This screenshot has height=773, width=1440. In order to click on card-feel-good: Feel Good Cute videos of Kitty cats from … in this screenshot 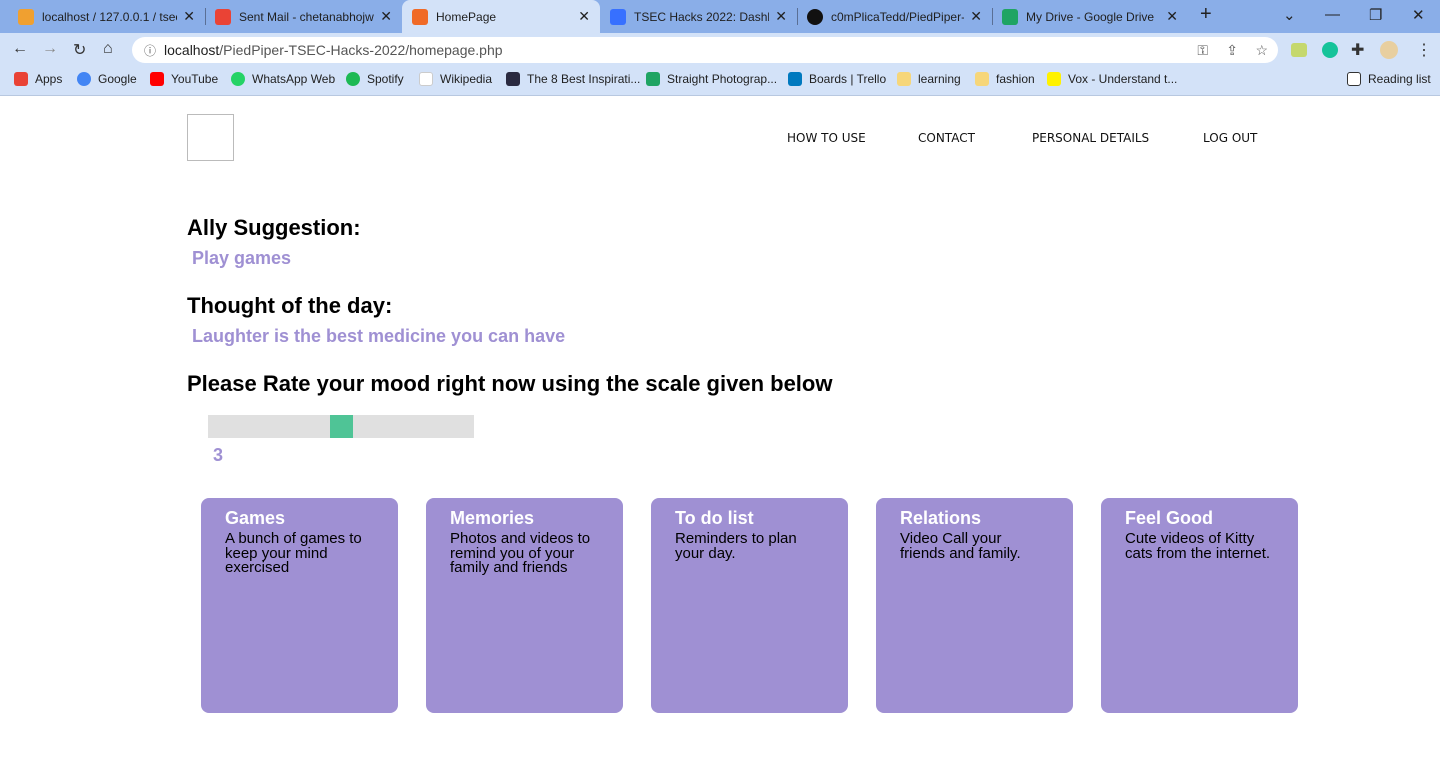, I will do `click(1199, 605)`.